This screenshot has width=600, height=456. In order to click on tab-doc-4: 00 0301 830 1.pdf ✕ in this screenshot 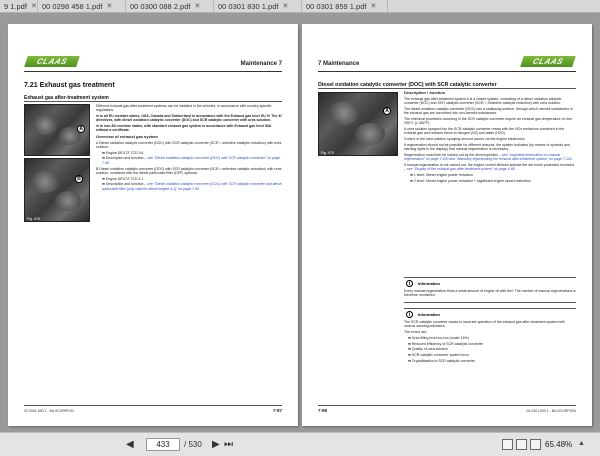, I will do `click(258, 6)`.